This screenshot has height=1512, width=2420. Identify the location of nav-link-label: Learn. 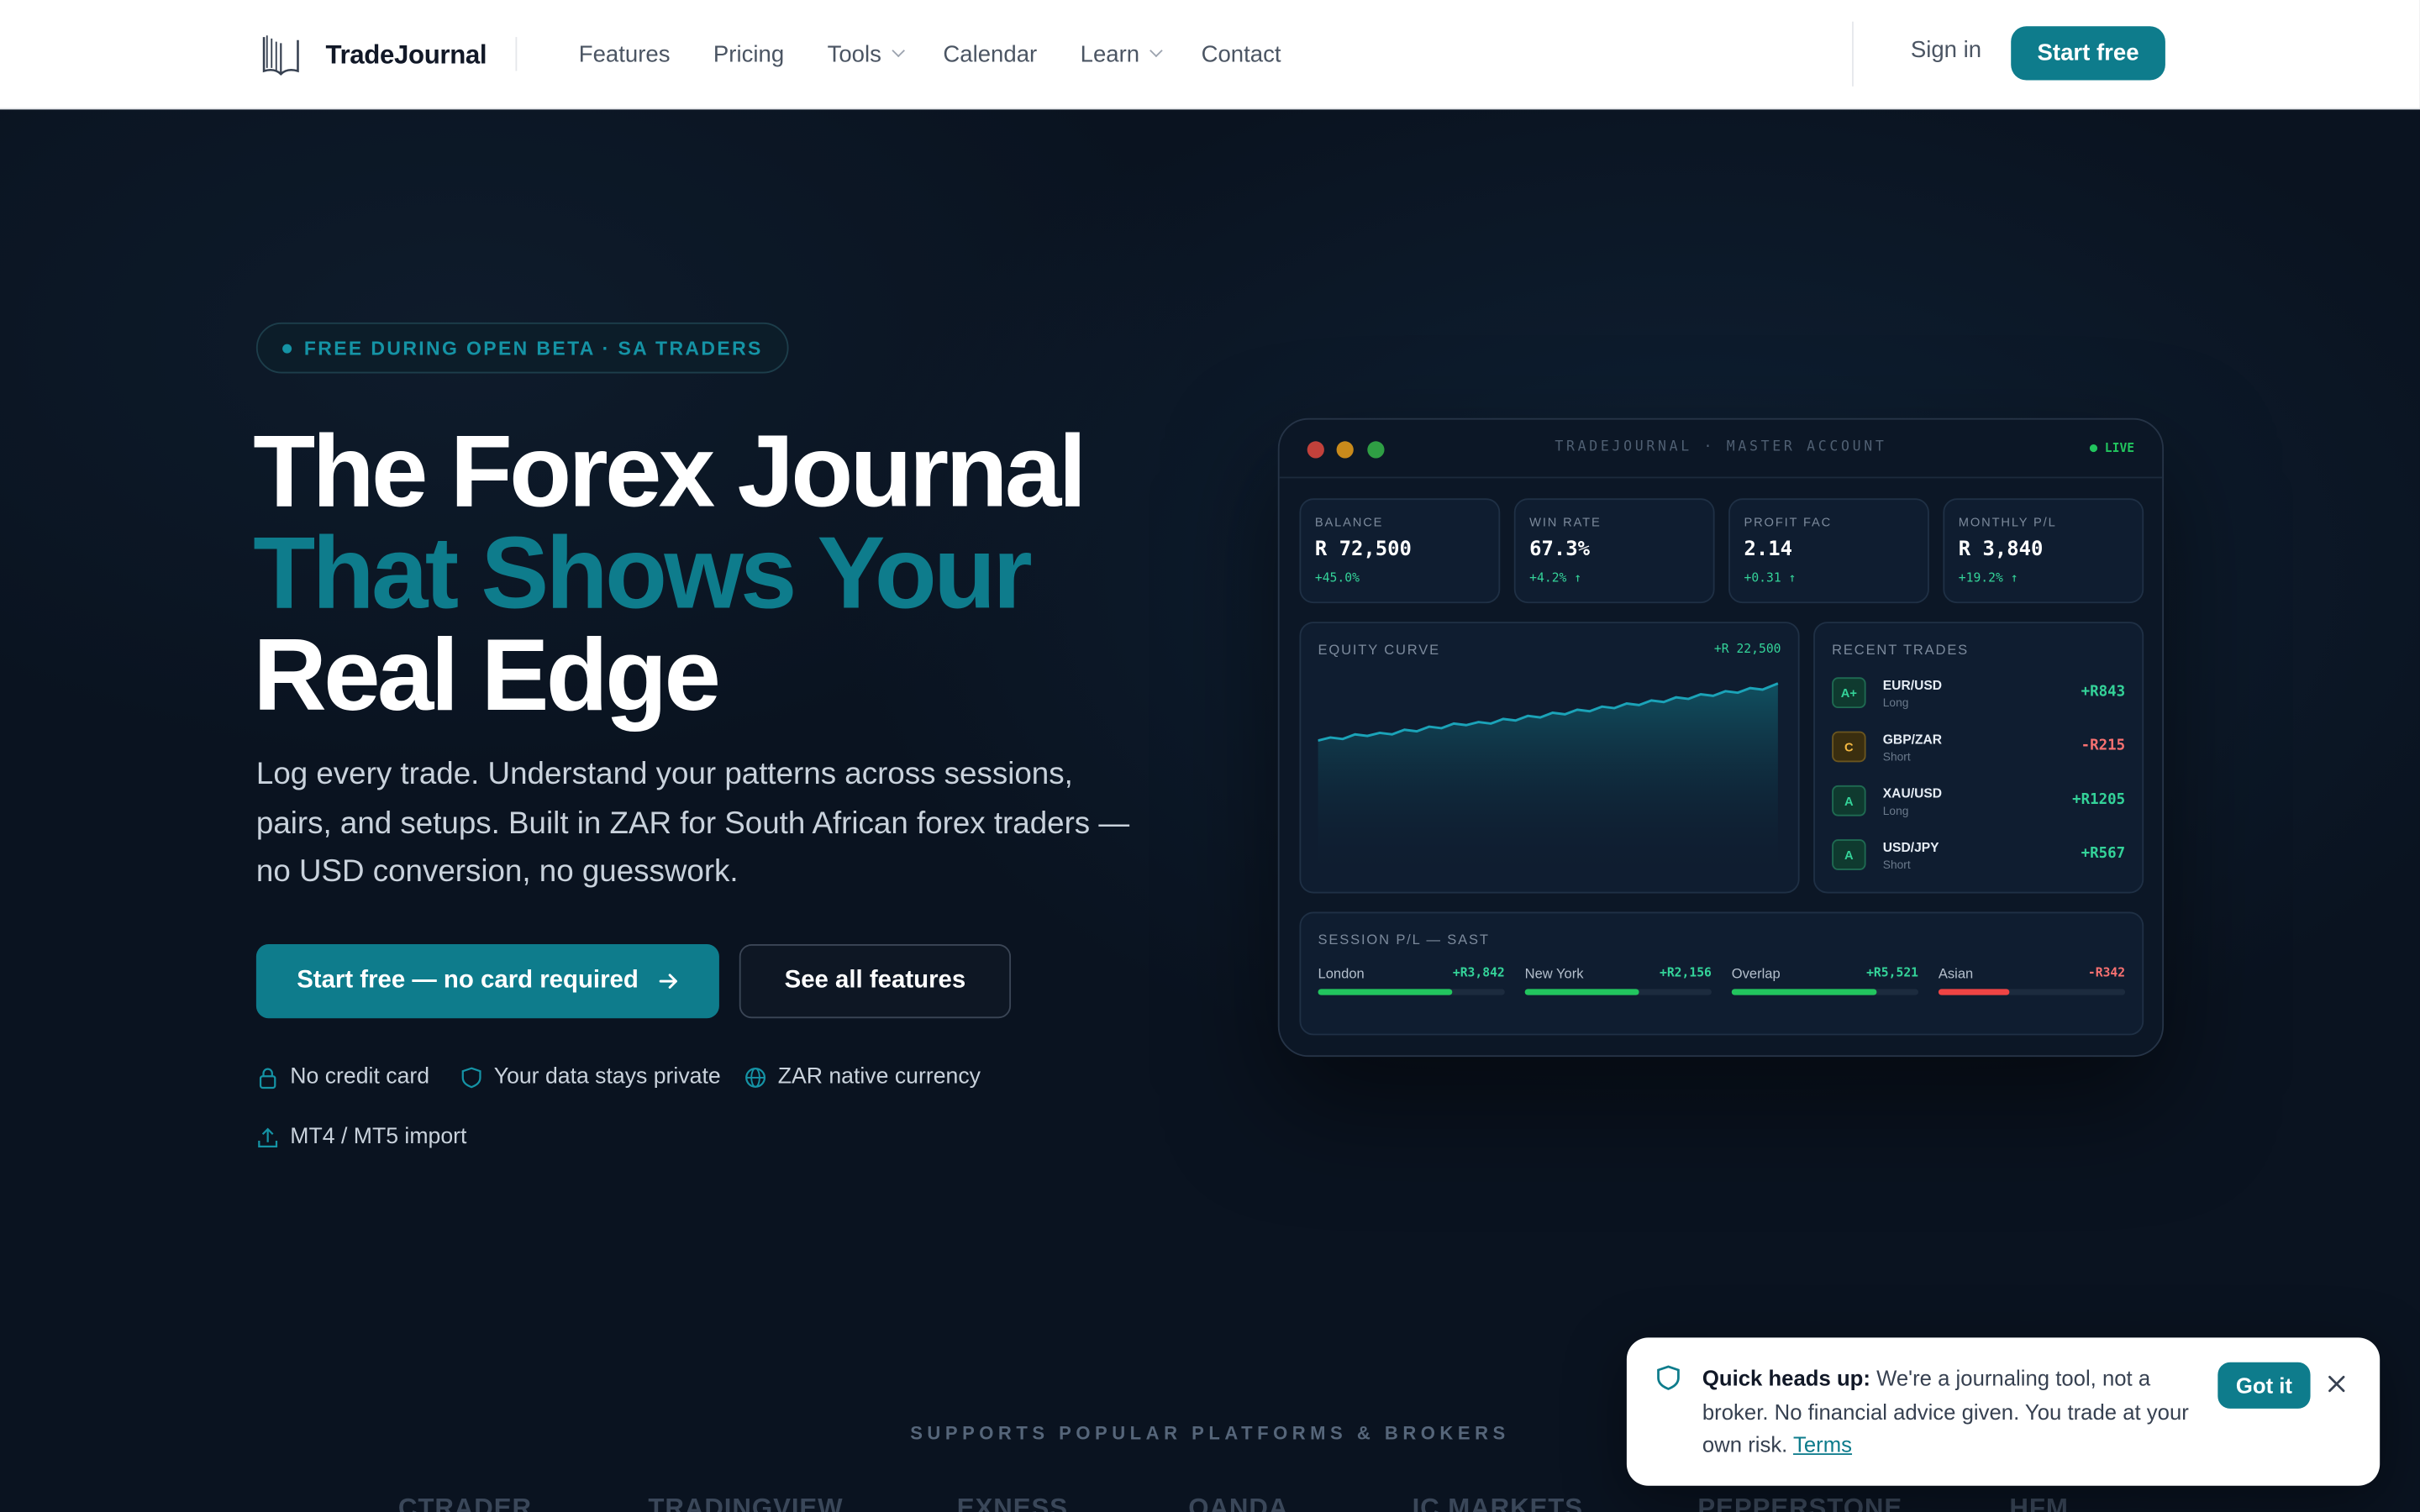
(1110, 53).